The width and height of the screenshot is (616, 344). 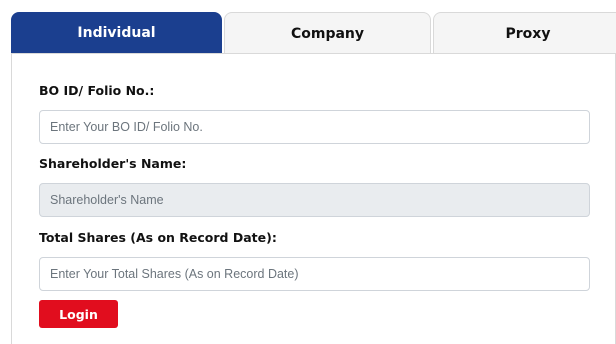 I want to click on tab-bar: Individual Company Proxy, so click(x=313, y=33).